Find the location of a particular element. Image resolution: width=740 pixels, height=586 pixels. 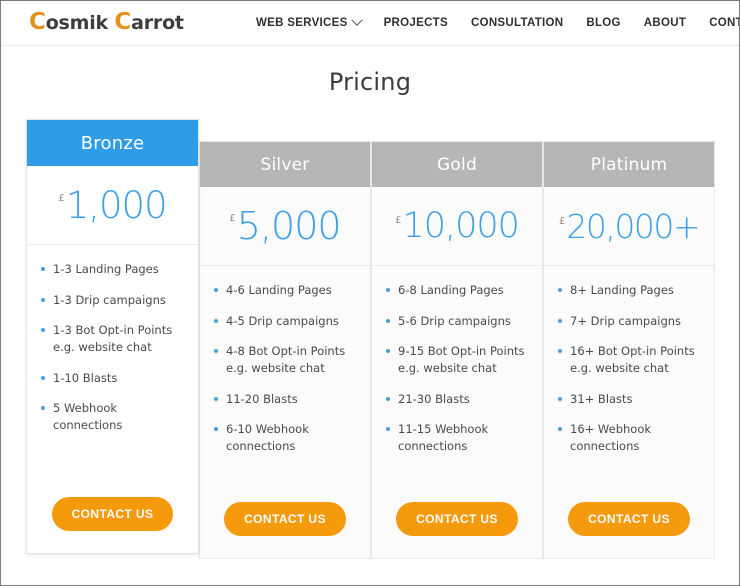

nav-label-blog: BLOG is located at coordinates (603, 23).